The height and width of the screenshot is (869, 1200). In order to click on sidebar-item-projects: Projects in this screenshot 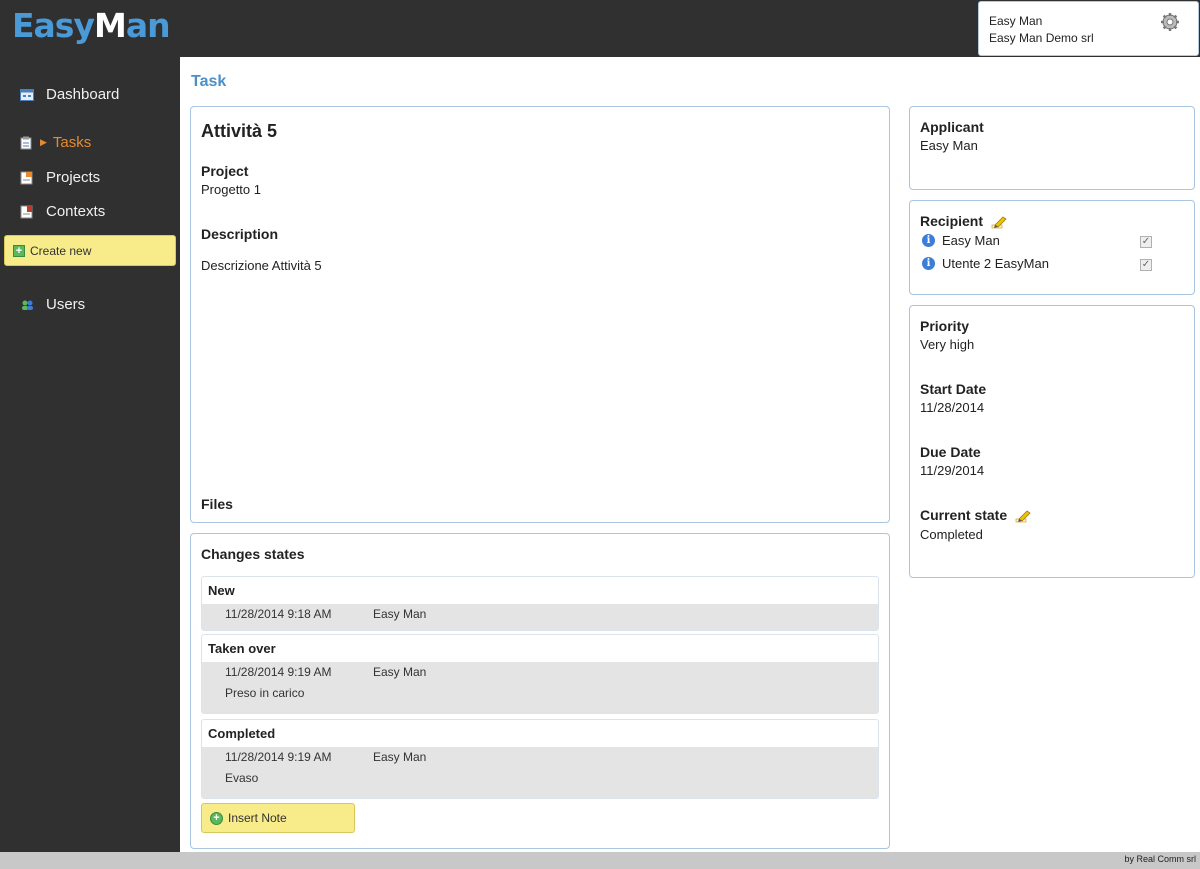, I will do `click(60, 177)`.